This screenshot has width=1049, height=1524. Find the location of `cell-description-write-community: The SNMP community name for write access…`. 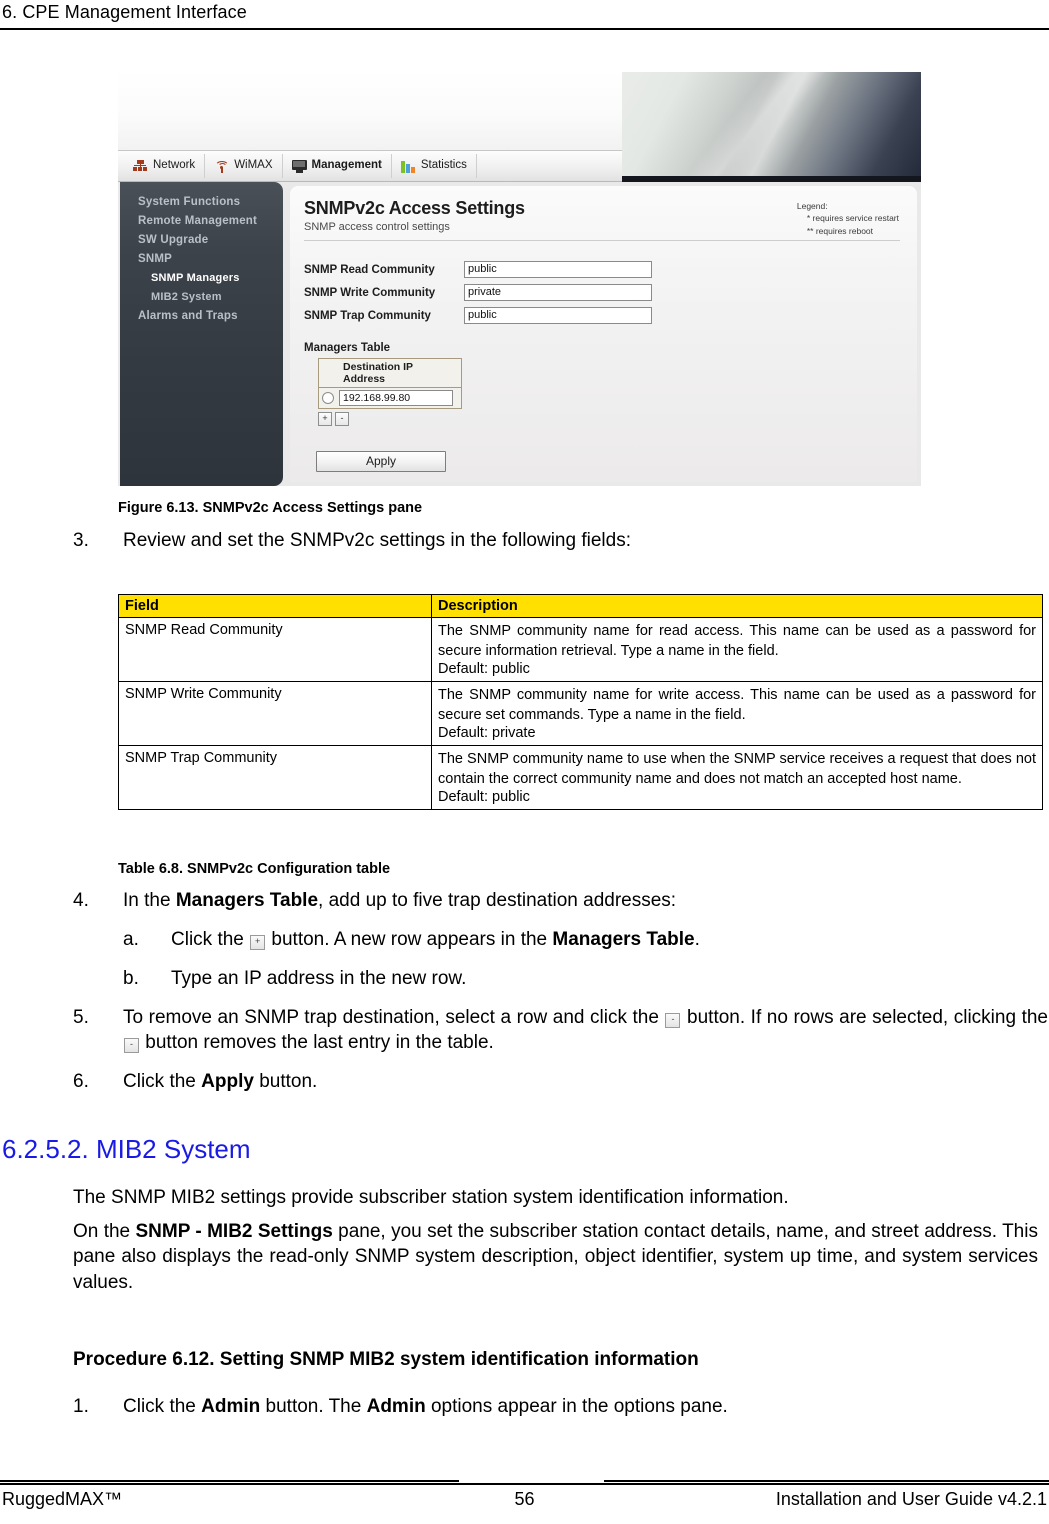

cell-description-write-community: The SNMP community name for write access… is located at coordinates (737, 714).